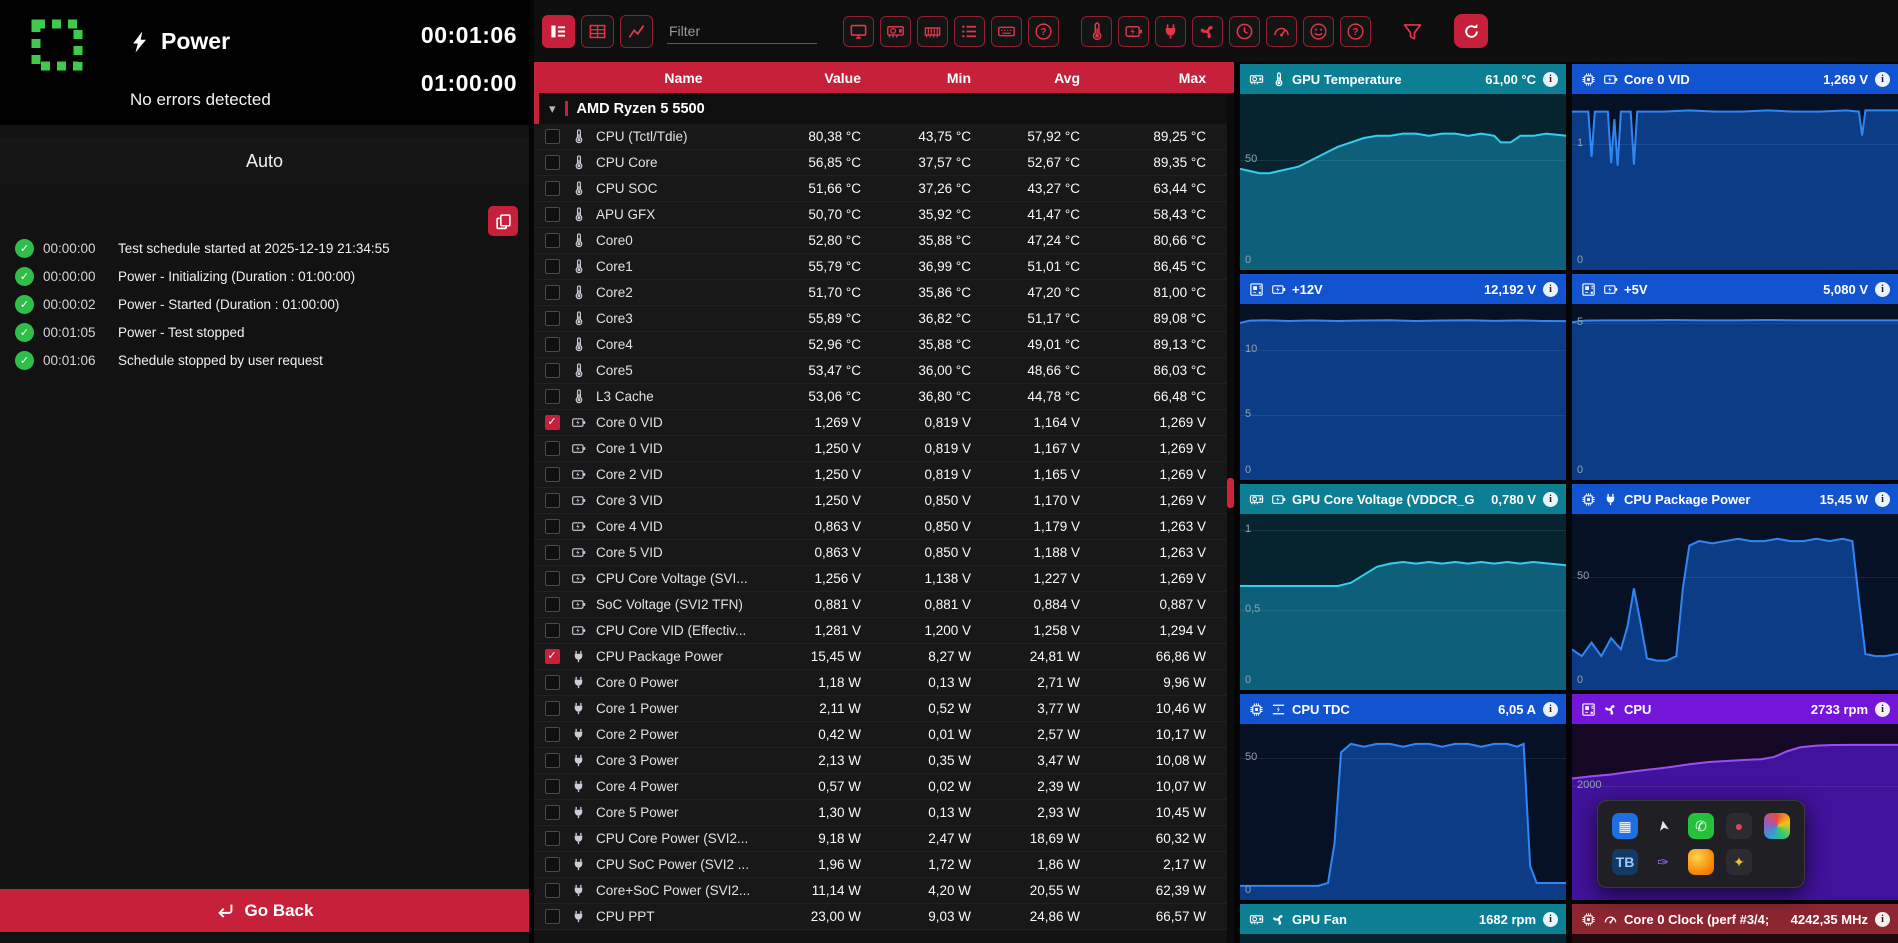 The width and height of the screenshot is (1898, 943). What do you see at coordinates (1355, 31) in the screenshot?
I see `other-filter-button: ?` at bounding box center [1355, 31].